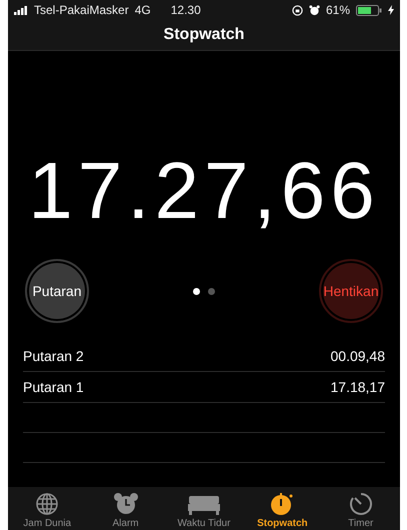 Image resolution: width=407 pixels, height=530 pixels. I want to click on battery-percent: 61%, so click(338, 10).